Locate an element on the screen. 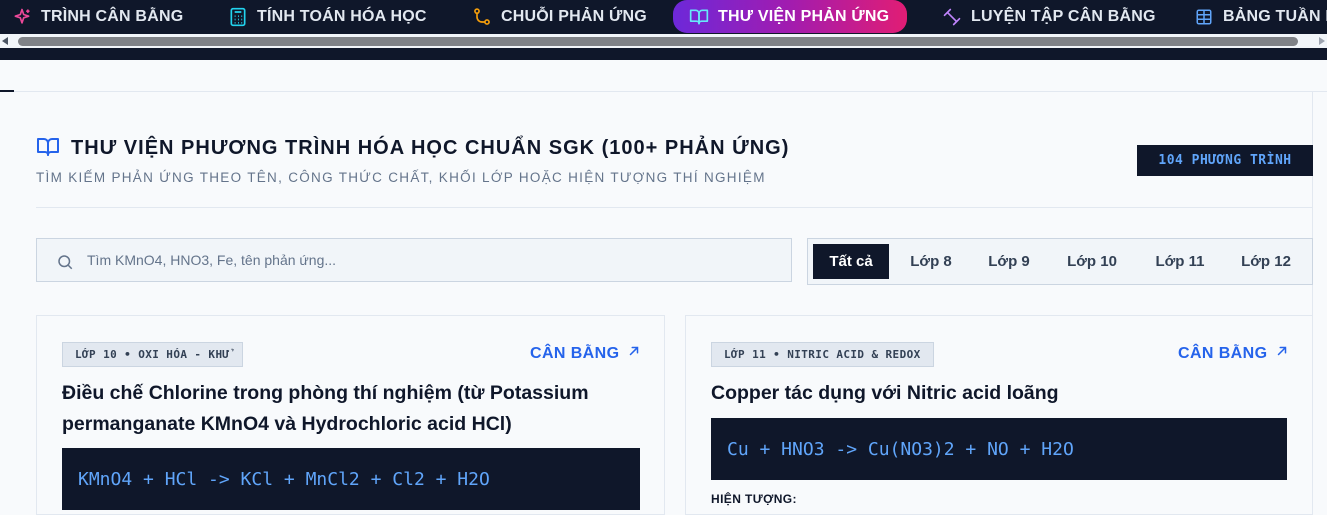  reaction-title: Copper tác dụng với Nitric acid loãng is located at coordinates (885, 393).